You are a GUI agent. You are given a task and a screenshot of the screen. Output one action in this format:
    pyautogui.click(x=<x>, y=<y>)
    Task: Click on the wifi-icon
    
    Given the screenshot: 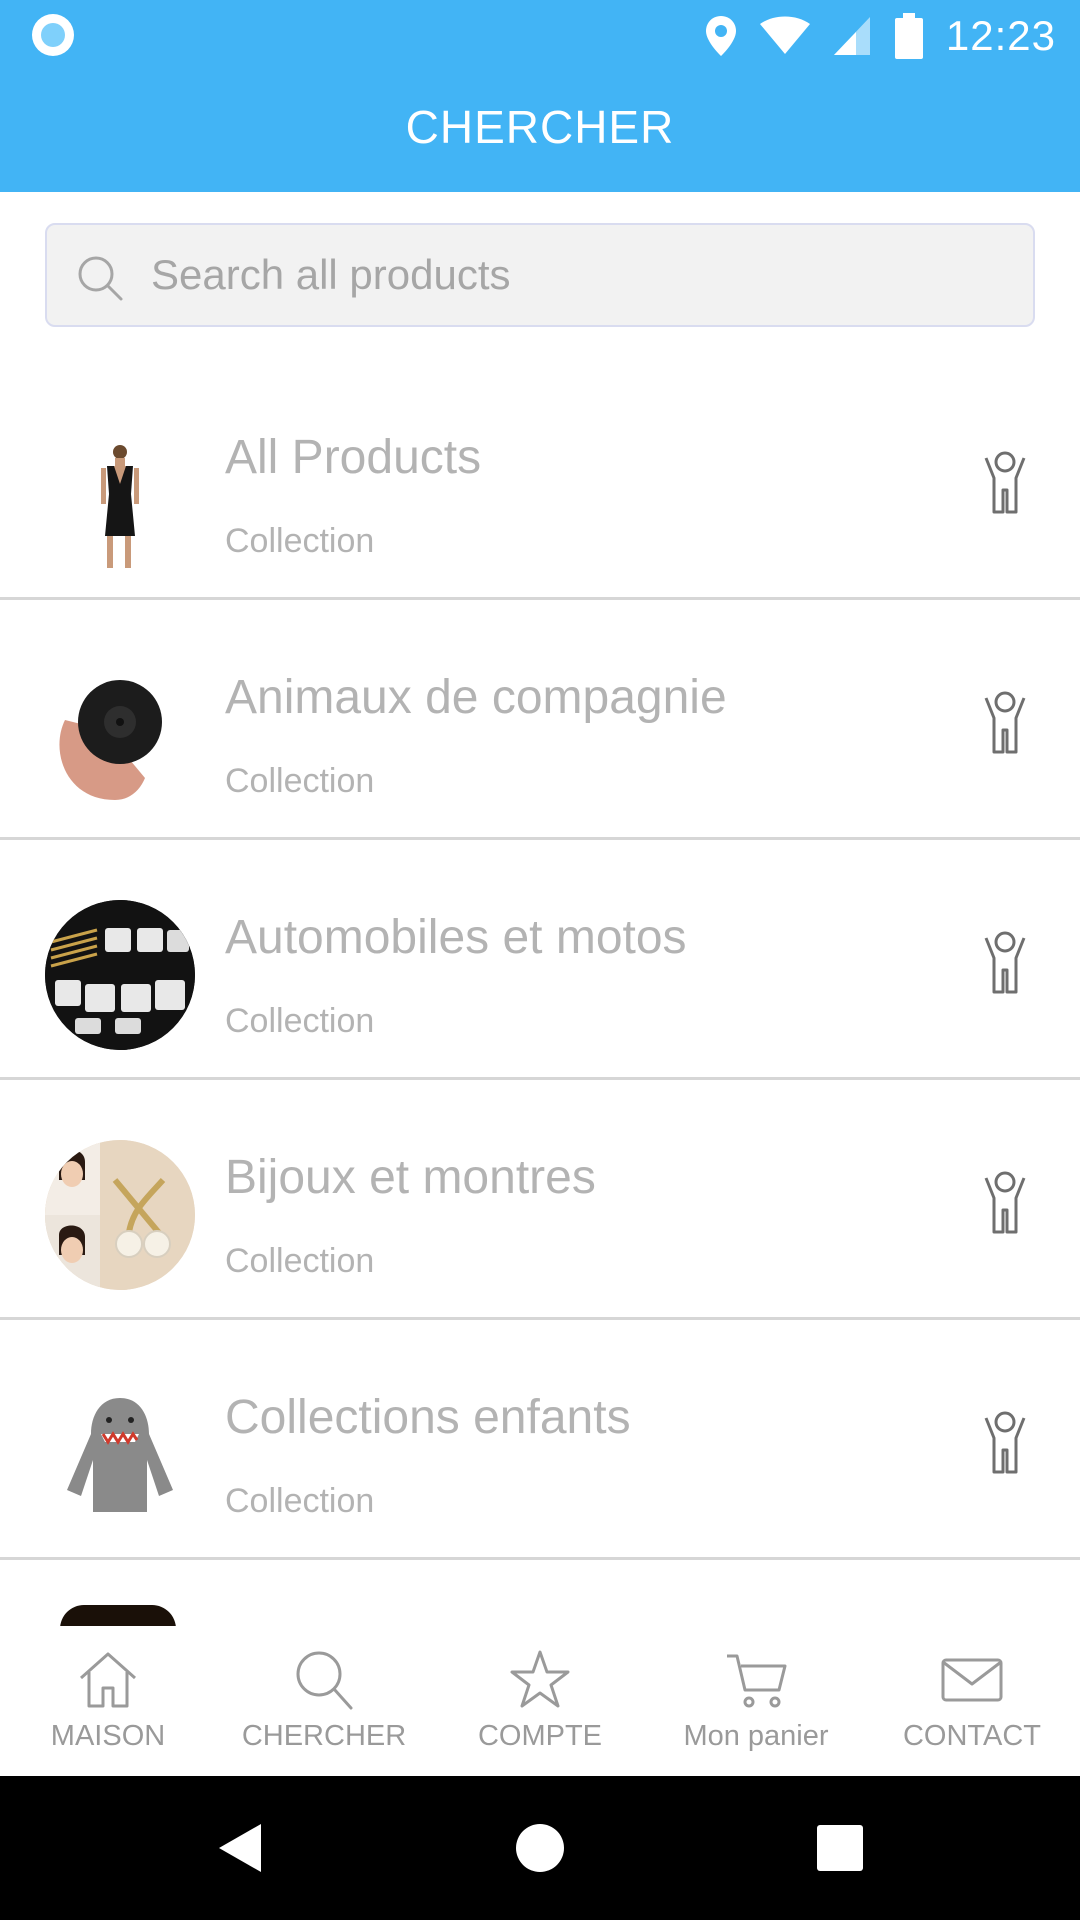 What is the action you would take?
    pyautogui.click(x=784, y=35)
    